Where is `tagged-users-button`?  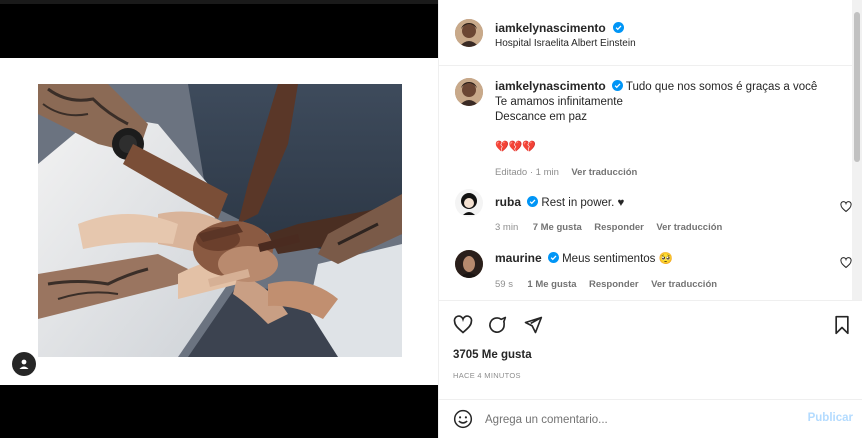 tagged-users-button is located at coordinates (24, 364).